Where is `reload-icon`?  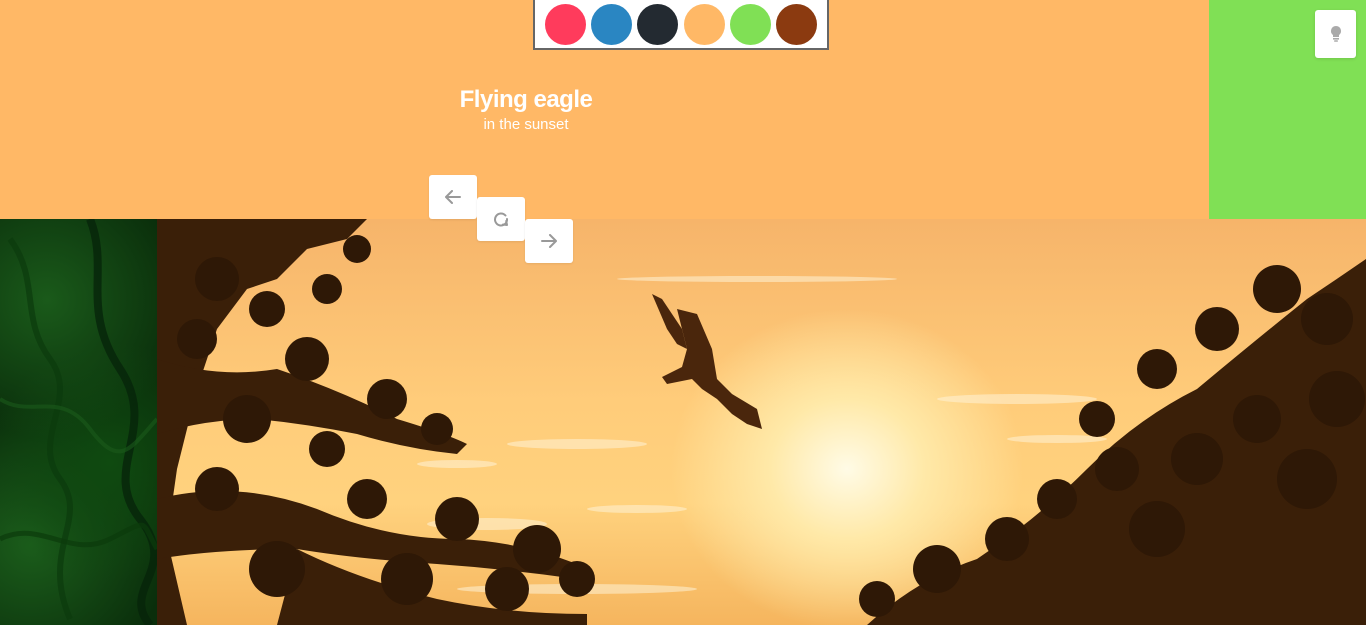 reload-icon is located at coordinates (501, 219).